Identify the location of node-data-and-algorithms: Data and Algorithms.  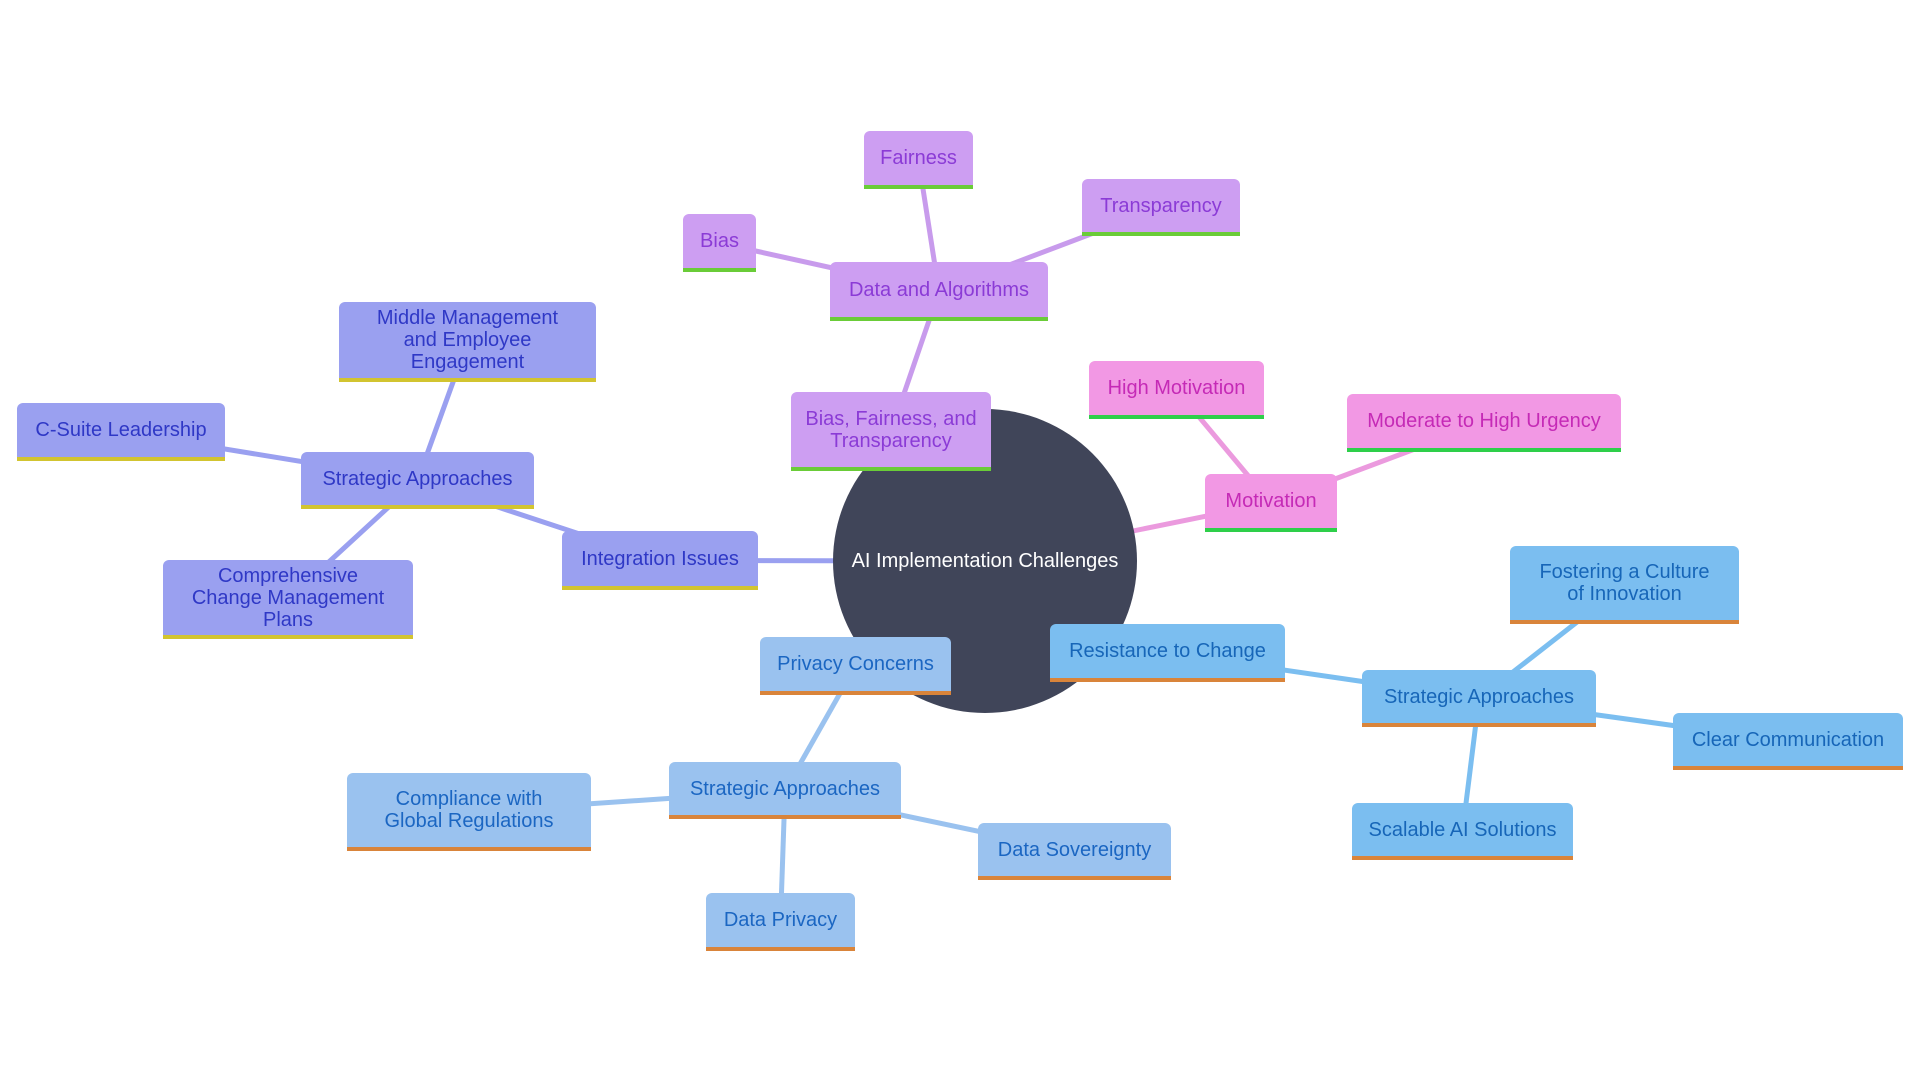
(939, 291).